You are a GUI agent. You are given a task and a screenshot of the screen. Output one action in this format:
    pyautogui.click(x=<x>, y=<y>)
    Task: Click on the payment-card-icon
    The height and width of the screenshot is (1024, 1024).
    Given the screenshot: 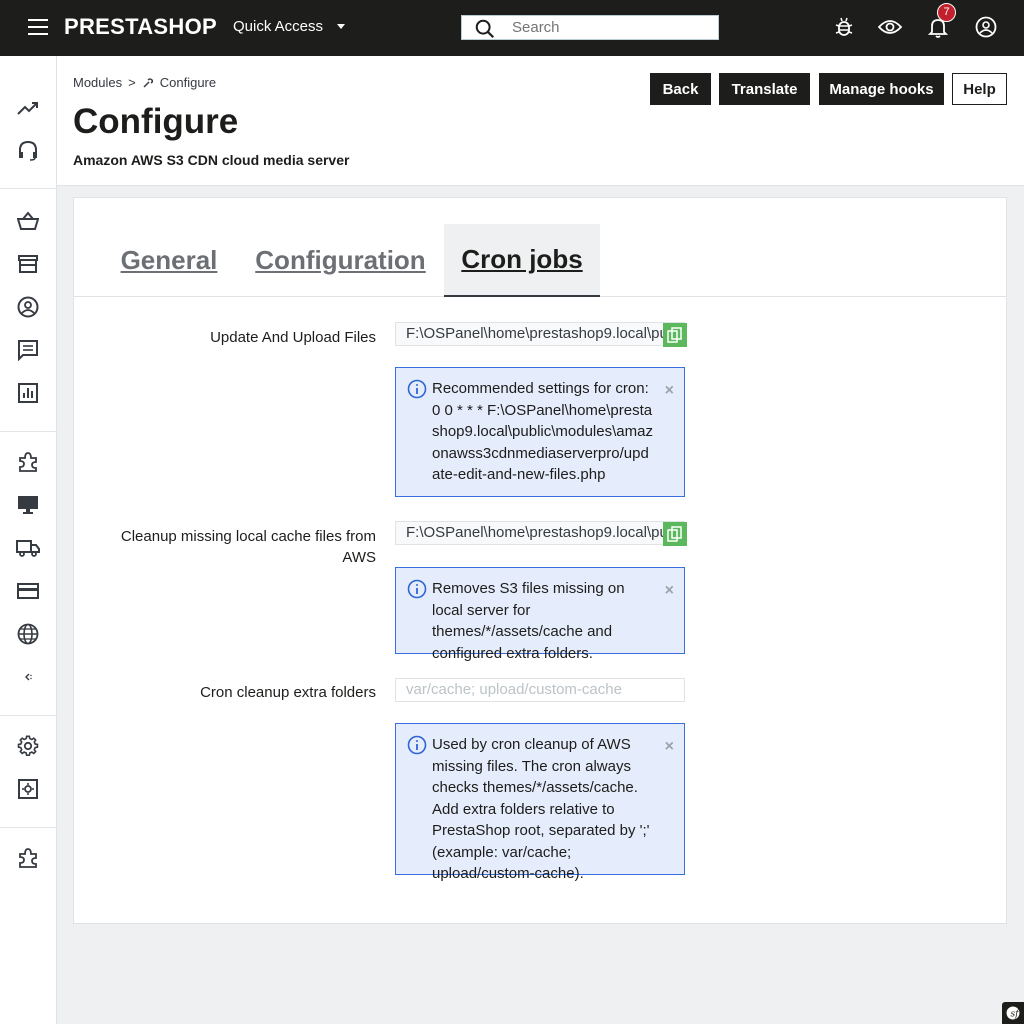 What is the action you would take?
    pyautogui.click(x=28, y=591)
    